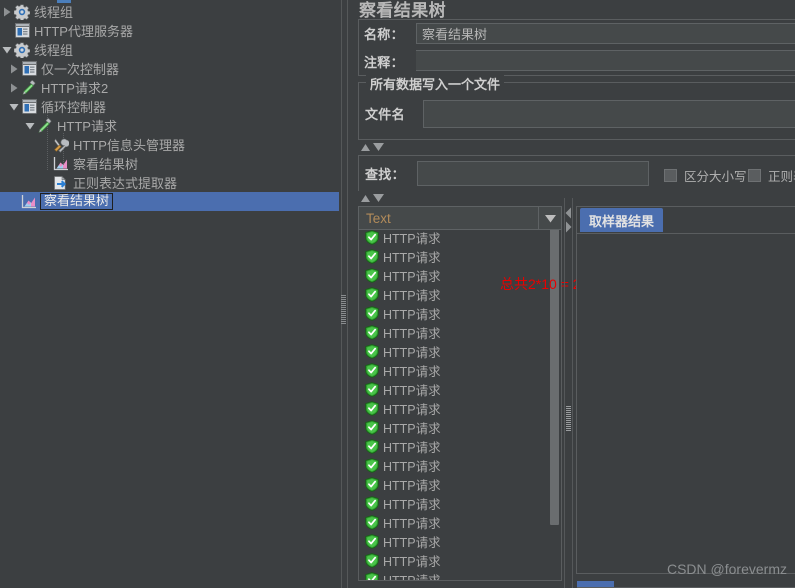 The image size is (795, 588). What do you see at coordinates (622, 220) in the screenshot?
I see `tab-sampler-result: 取样器结果` at bounding box center [622, 220].